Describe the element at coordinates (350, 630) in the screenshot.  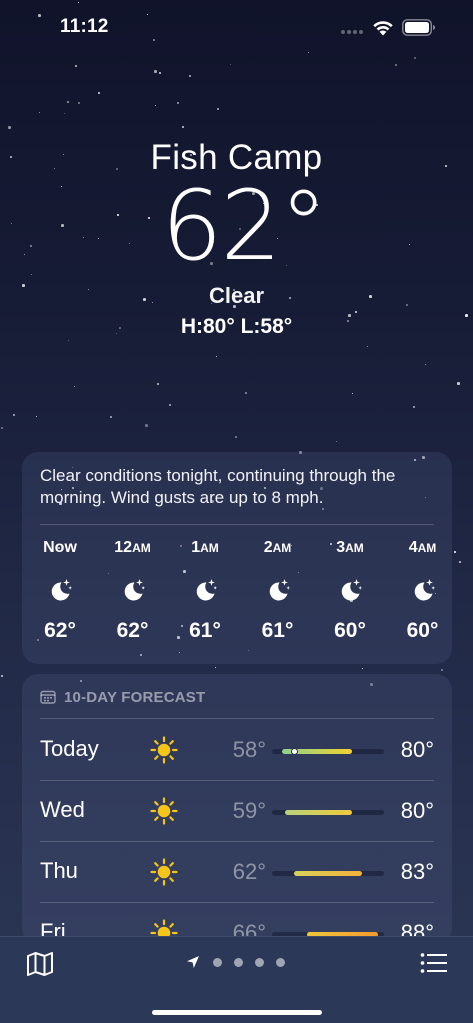
I see `hour-temperature: 60°` at that location.